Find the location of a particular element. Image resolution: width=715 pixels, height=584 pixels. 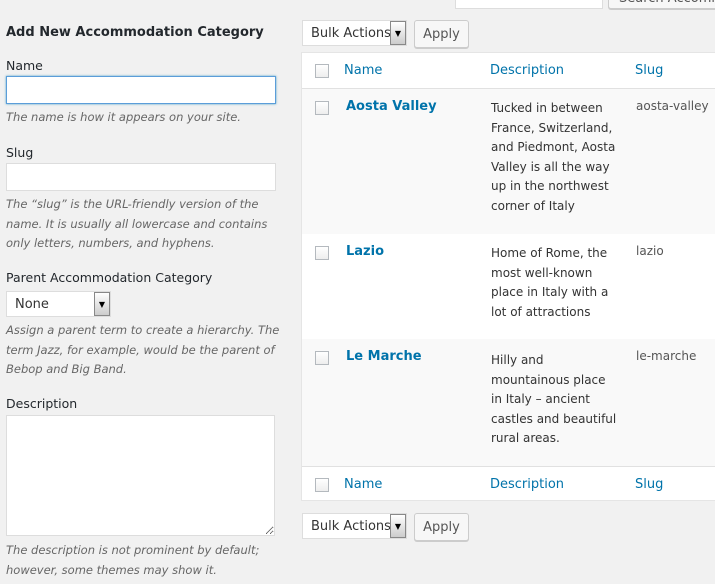

table-footer: Name Description Slug is located at coordinates (508, 484).